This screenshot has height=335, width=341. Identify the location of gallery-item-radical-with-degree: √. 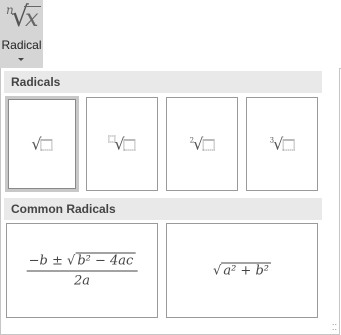
(122, 144).